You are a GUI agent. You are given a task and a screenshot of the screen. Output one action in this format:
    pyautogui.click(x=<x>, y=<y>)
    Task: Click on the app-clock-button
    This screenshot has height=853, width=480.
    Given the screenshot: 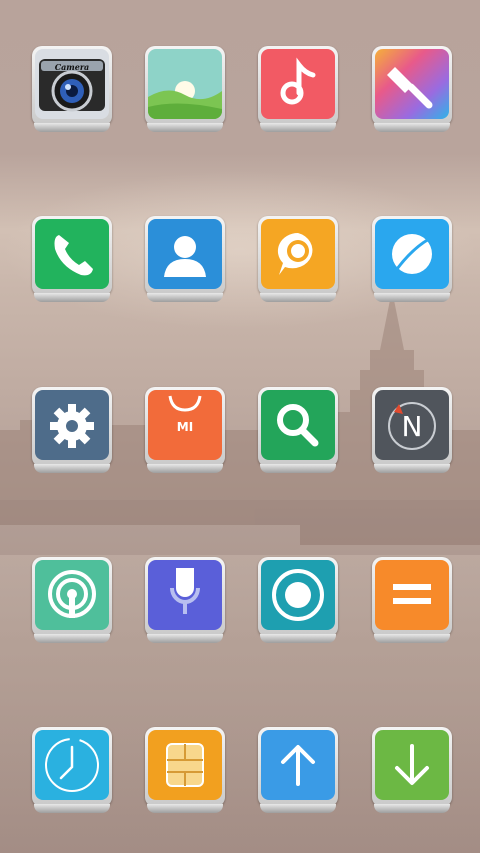 What is the action you would take?
    pyautogui.click(x=72, y=770)
    